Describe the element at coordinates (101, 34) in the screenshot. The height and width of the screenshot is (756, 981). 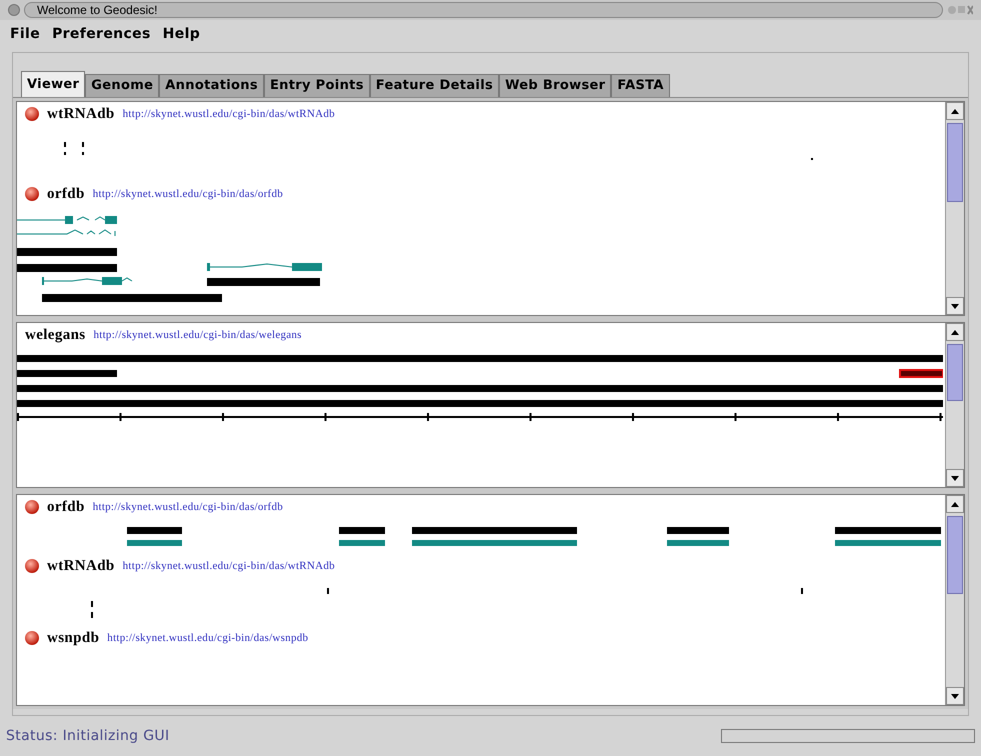
I see `menu-item: Preferences` at that location.